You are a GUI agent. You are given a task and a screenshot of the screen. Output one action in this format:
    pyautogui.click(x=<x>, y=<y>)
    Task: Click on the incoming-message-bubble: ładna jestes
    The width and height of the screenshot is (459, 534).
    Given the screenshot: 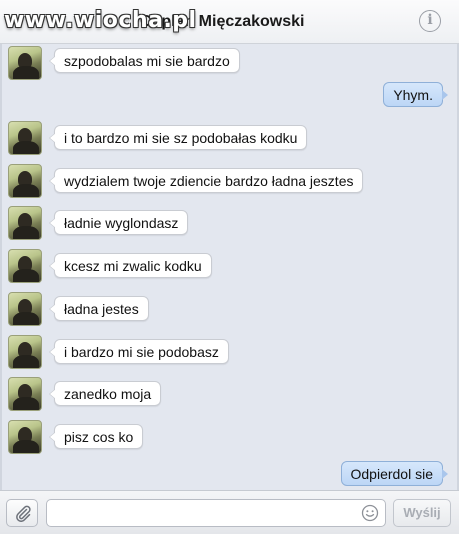 What is the action you would take?
    pyautogui.click(x=99, y=308)
    